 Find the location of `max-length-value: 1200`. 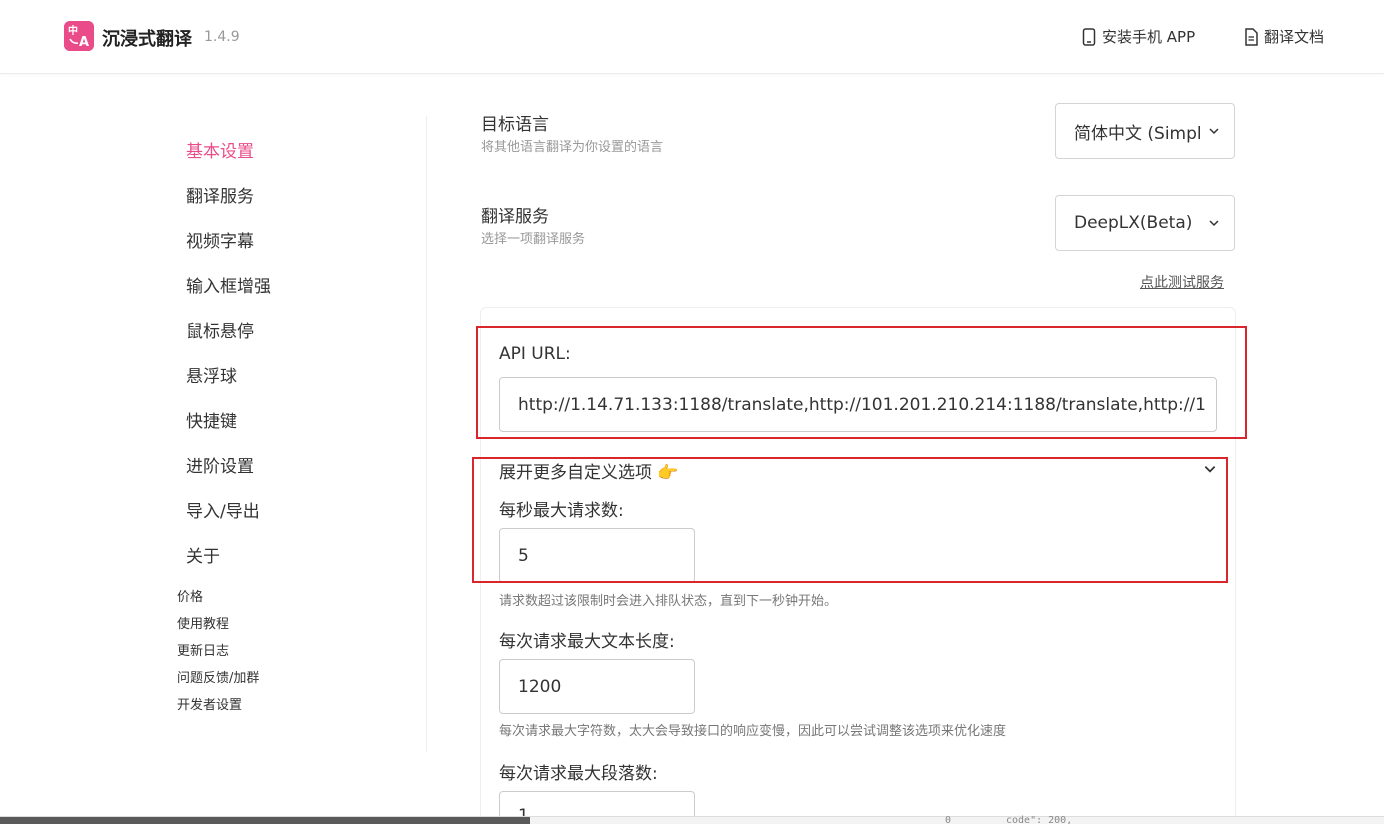

max-length-value: 1200 is located at coordinates (540, 686).